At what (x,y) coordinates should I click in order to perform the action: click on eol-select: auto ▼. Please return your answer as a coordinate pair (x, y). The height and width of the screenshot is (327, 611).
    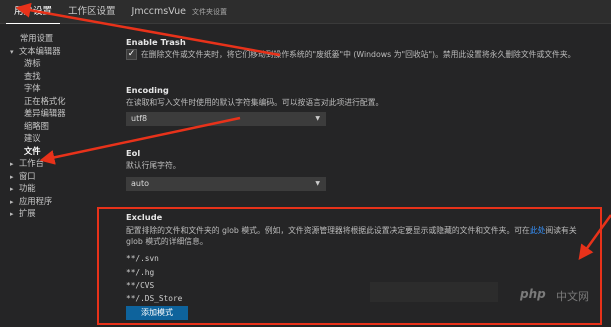
    Looking at the image, I should click on (226, 184).